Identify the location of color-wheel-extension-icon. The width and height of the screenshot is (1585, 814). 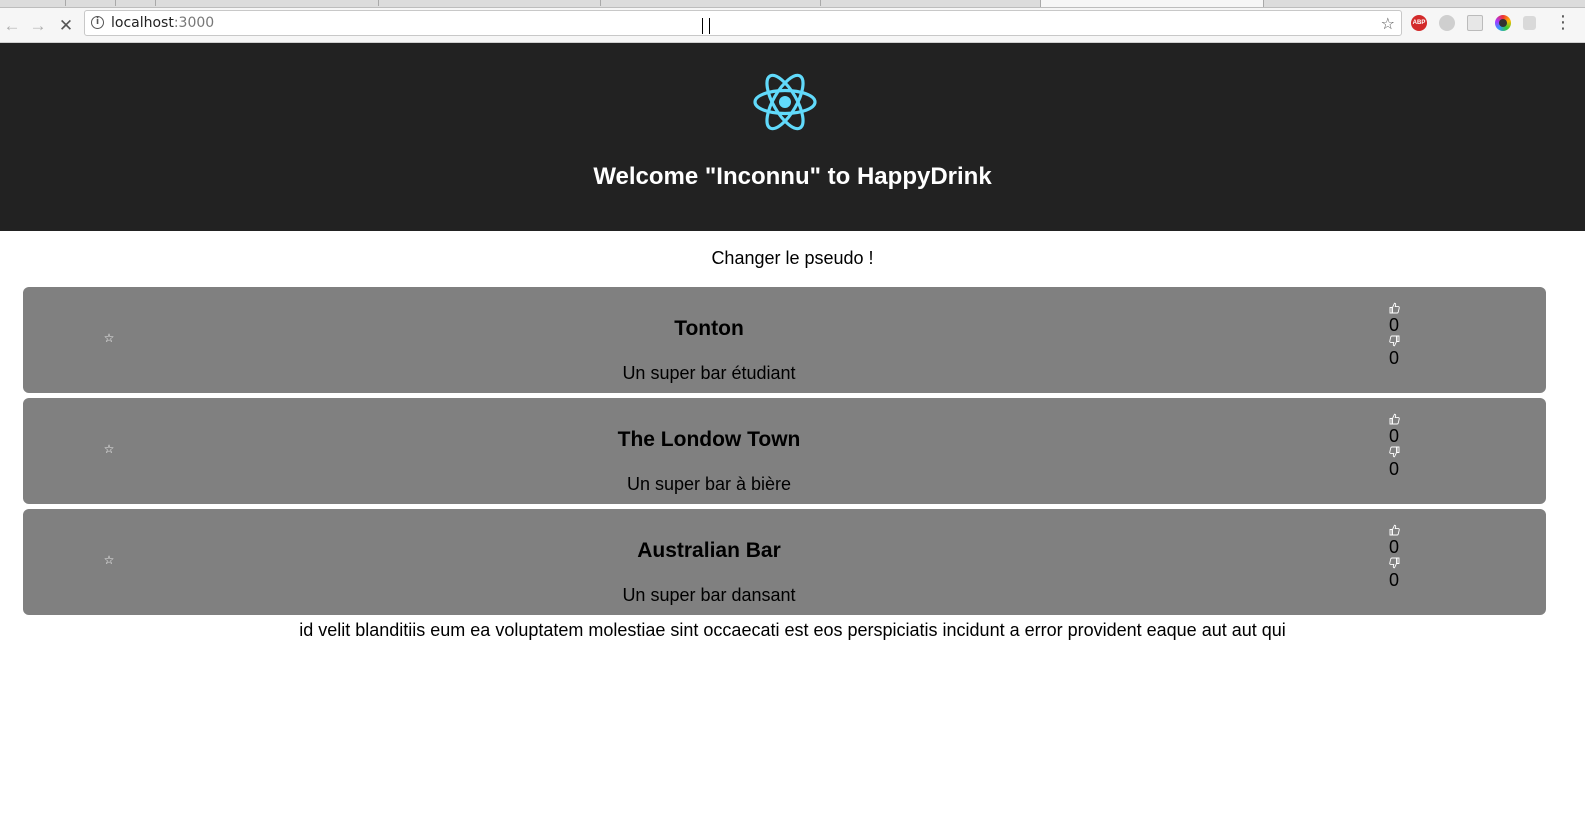
(1503, 23).